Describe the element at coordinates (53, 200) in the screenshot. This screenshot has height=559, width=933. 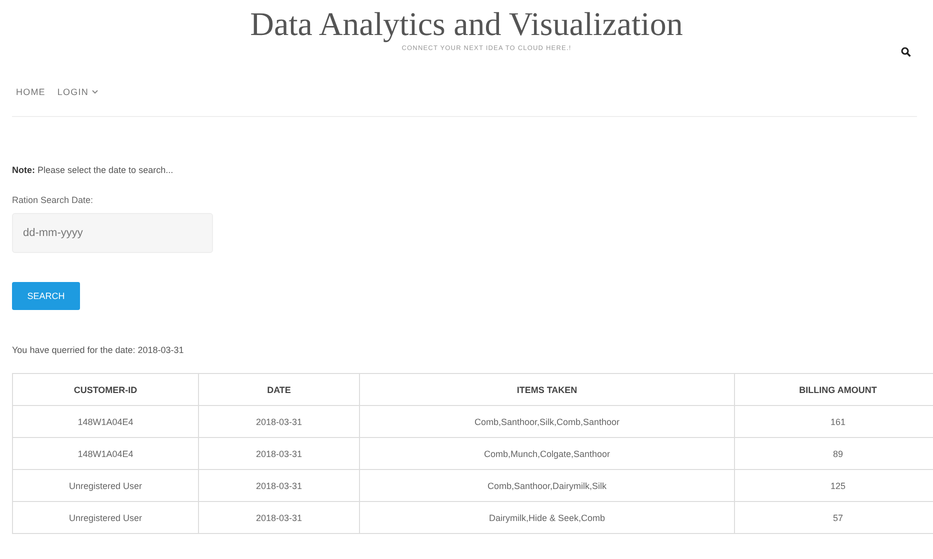
I see `field-label: Ration Search Date:` at that location.